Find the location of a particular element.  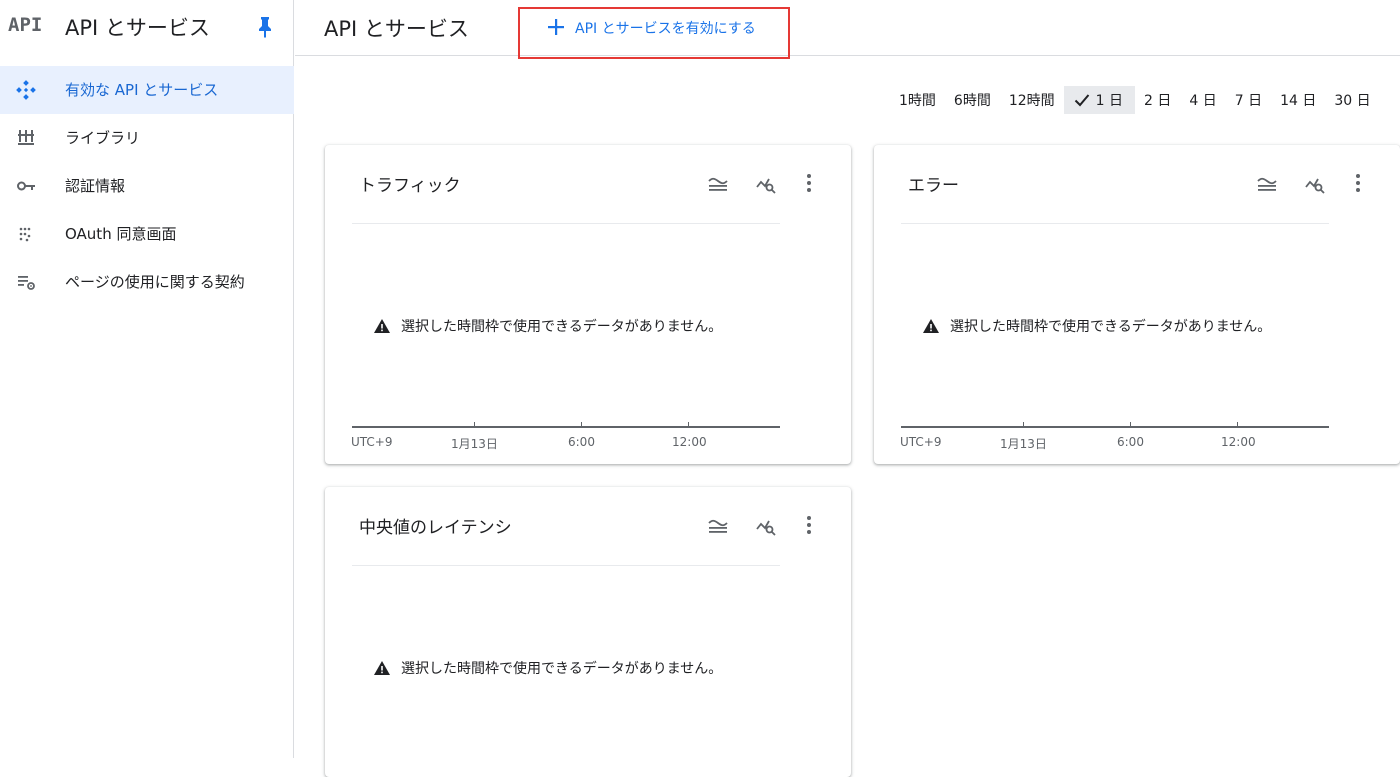

sidebar-title: API とサービス is located at coordinates (137, 28).